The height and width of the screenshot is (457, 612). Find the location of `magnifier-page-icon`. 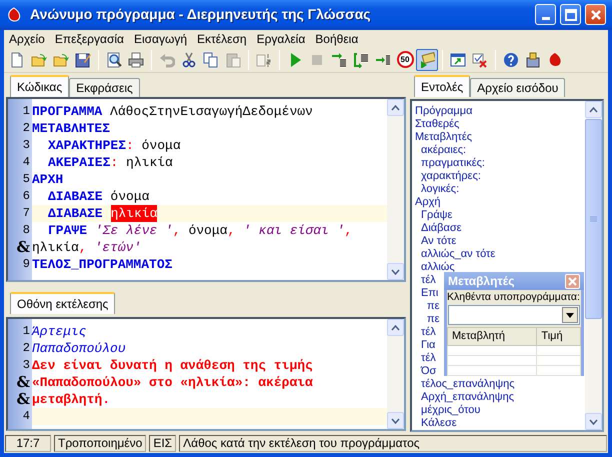

magnifier-page-icon is located at coordinates (114, 60).